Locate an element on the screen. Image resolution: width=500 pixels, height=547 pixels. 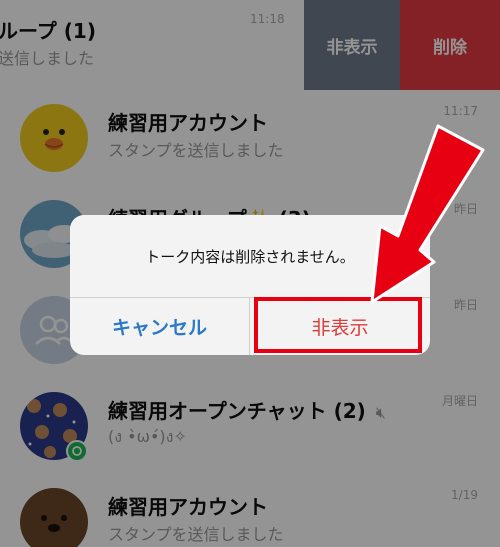
dialog-message: トーク内容は削除されません。 is located at coordinates (250, 256).